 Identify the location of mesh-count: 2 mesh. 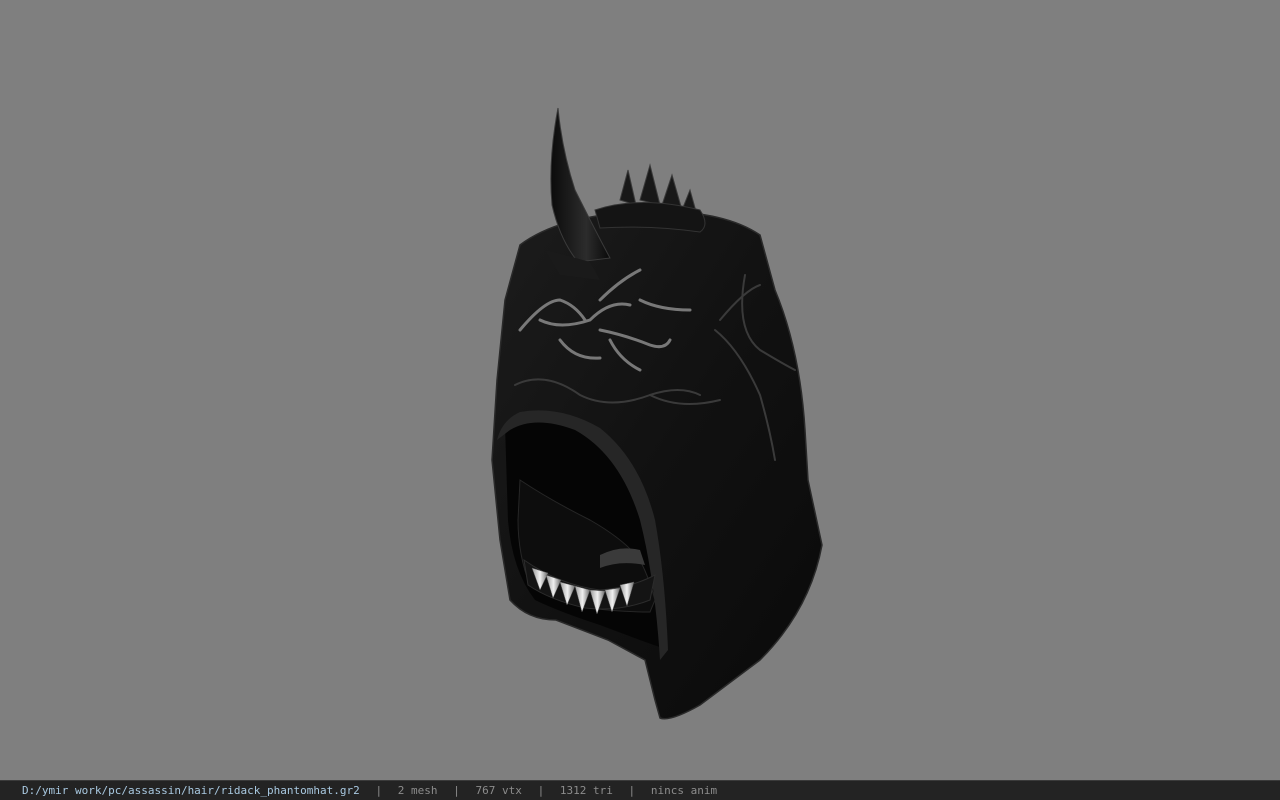
(417, 790).